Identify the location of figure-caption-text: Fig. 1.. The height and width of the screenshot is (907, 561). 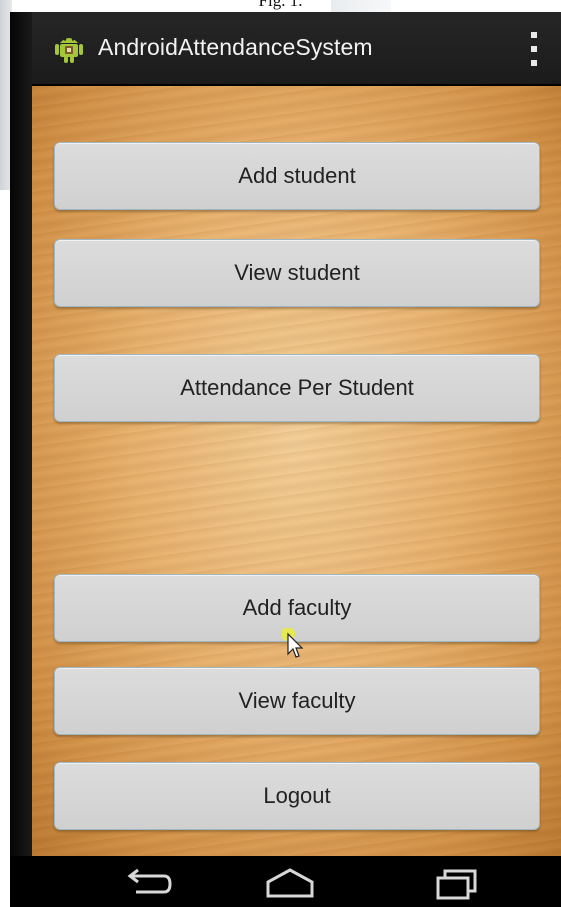
(280, 5).